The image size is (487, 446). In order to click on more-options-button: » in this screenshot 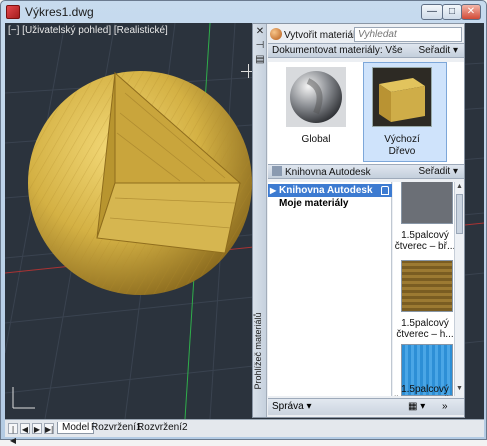, I will do `click(445, 406)`.